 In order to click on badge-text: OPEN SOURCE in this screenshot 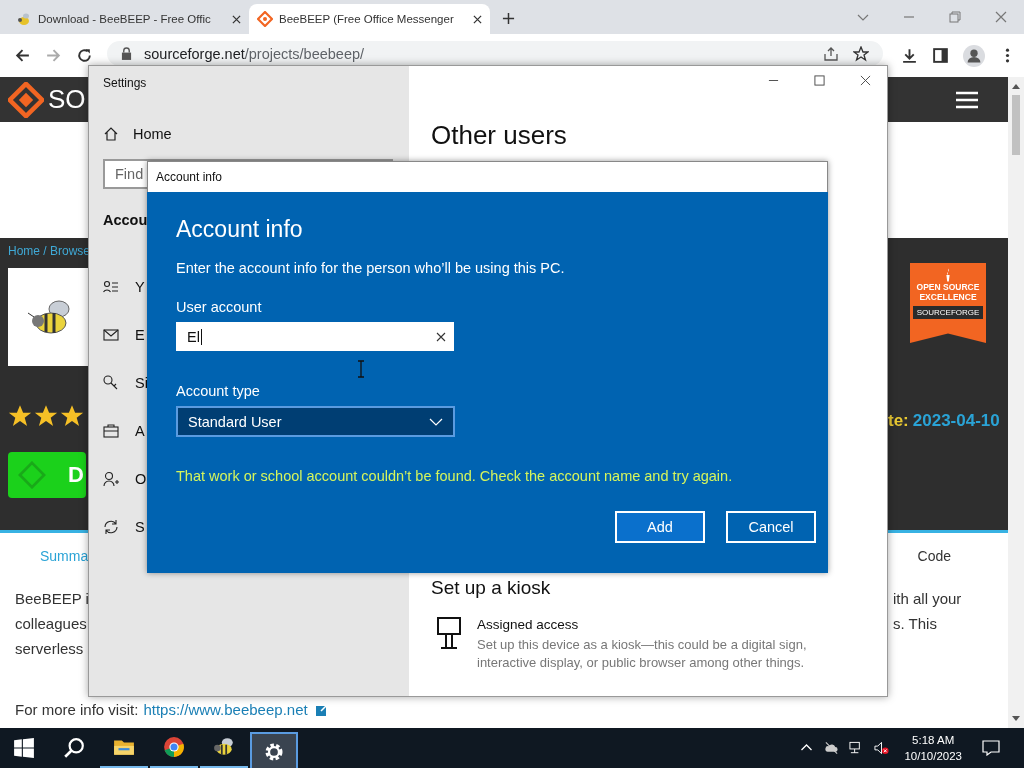, I will do `click(948, 287)`.